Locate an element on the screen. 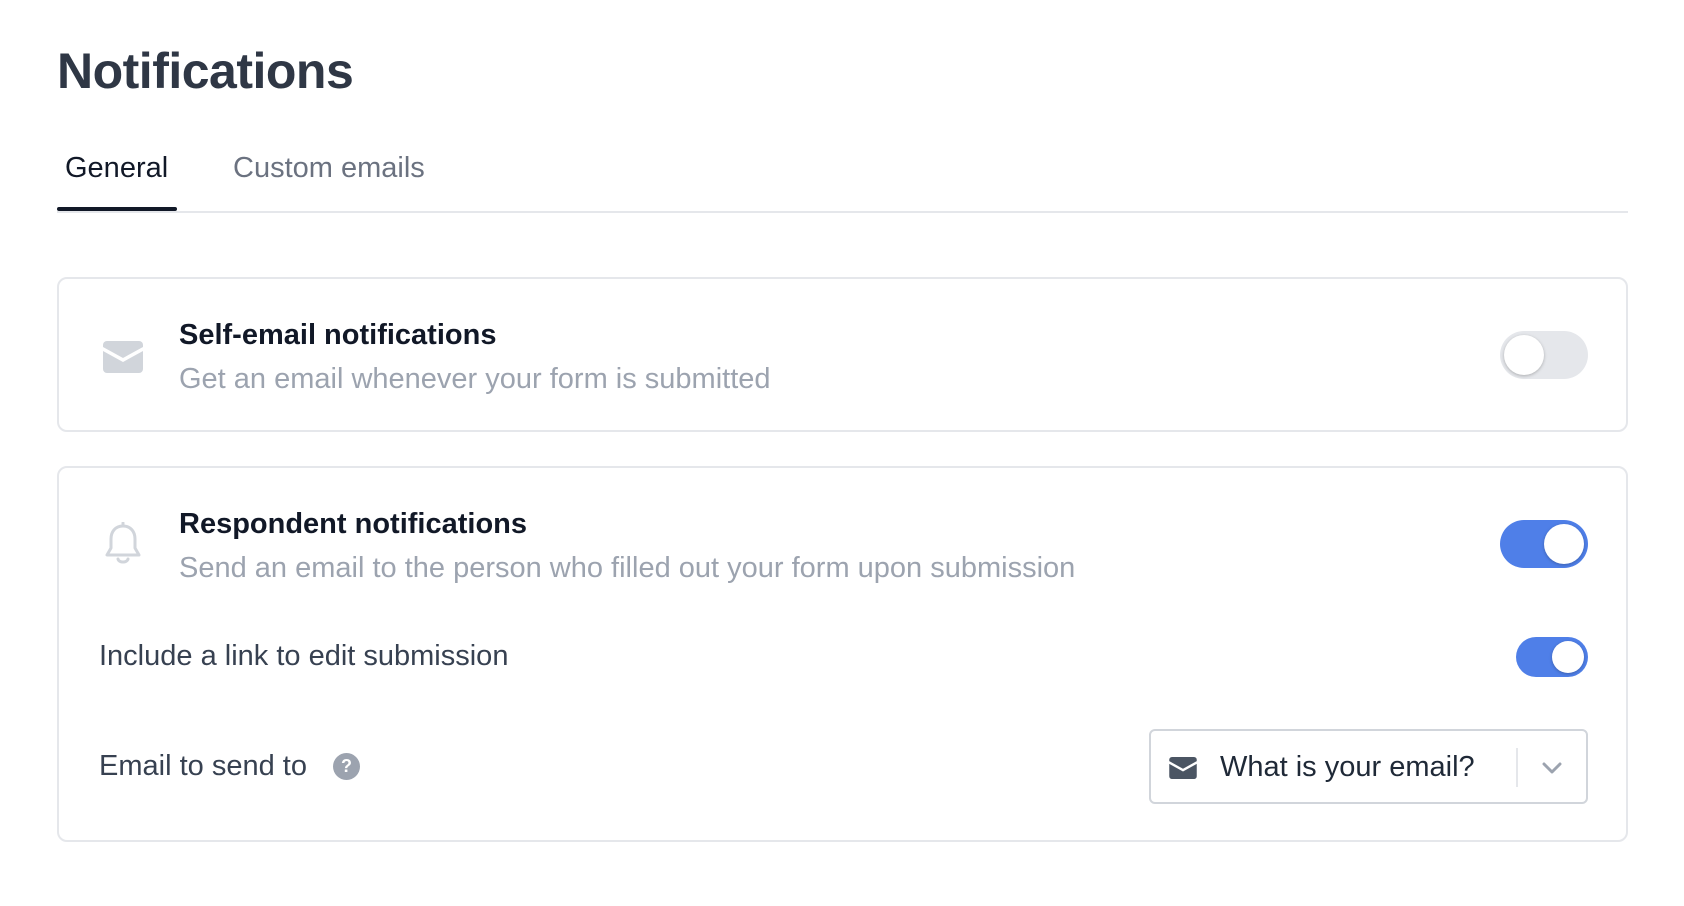 The width and height of the screenshot is (1684, 906). respondent-title: Respondent notifications is located at coordinates (353, 524).